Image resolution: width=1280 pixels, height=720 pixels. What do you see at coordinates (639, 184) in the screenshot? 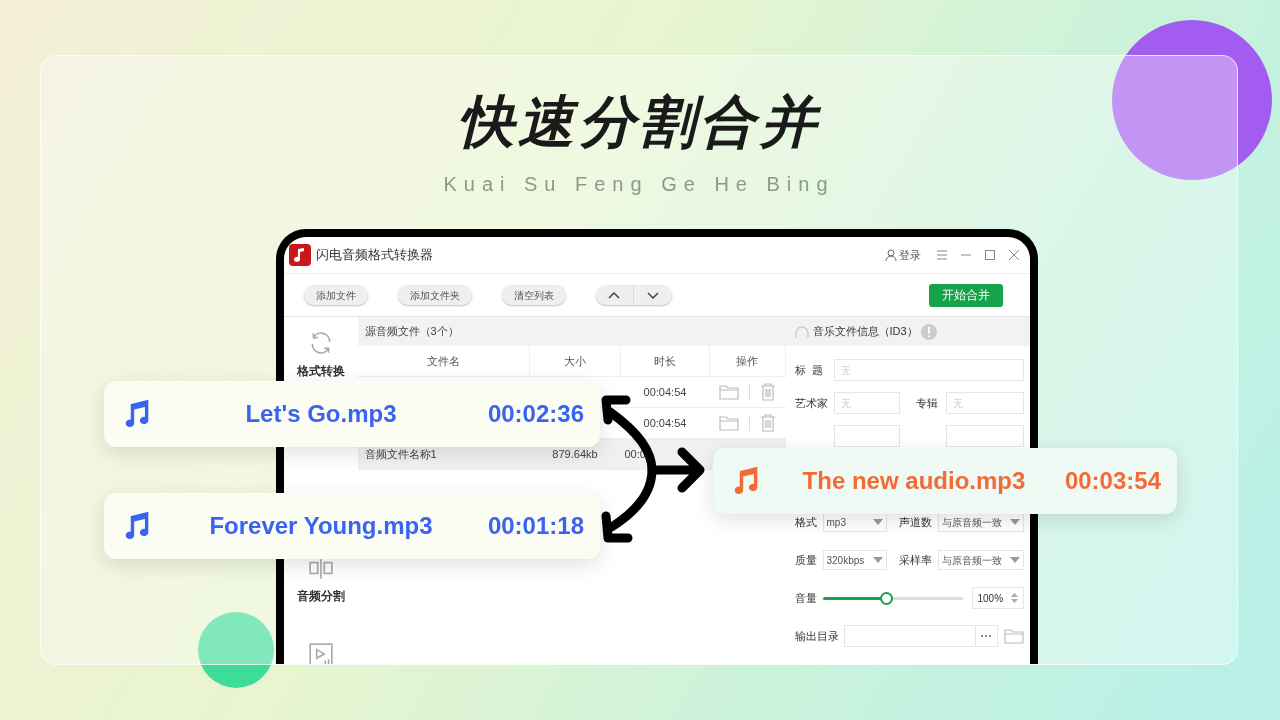
I see `headline-subtitle: Kuai Su Feng Ge He Bing` at bounding box center [639, 184].